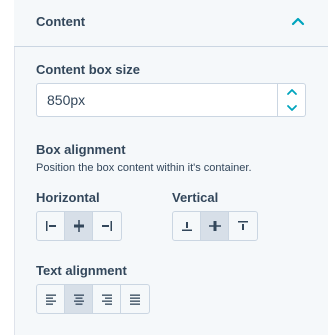  I want to click on text-alignment-label: Text alignment, so click(81, 270).